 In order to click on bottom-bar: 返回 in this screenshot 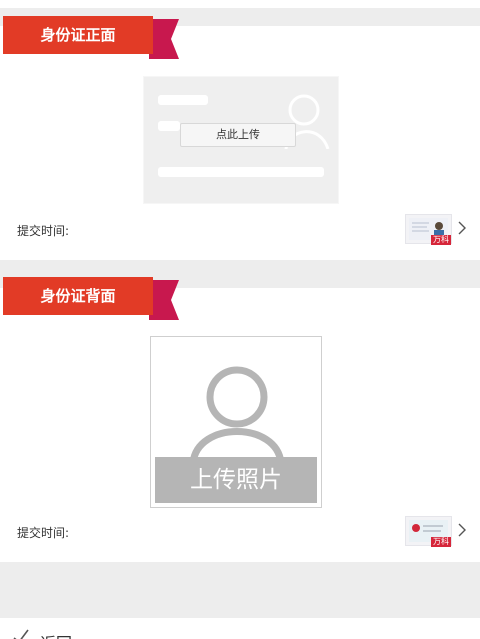, I will do `click(240, 628)`.